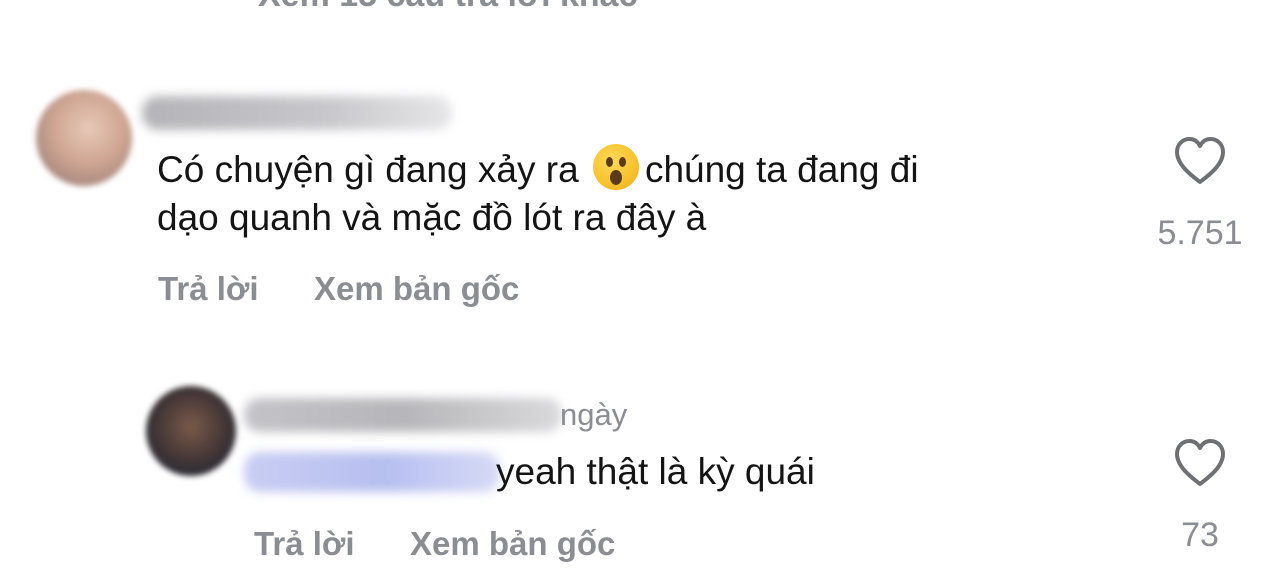 Image resolution: width=1284 pixels, height=581 pixels. Describe the element at coordinates (615, 167) in the screenshot. I see `hushed-face-emoji-icon` at that location.